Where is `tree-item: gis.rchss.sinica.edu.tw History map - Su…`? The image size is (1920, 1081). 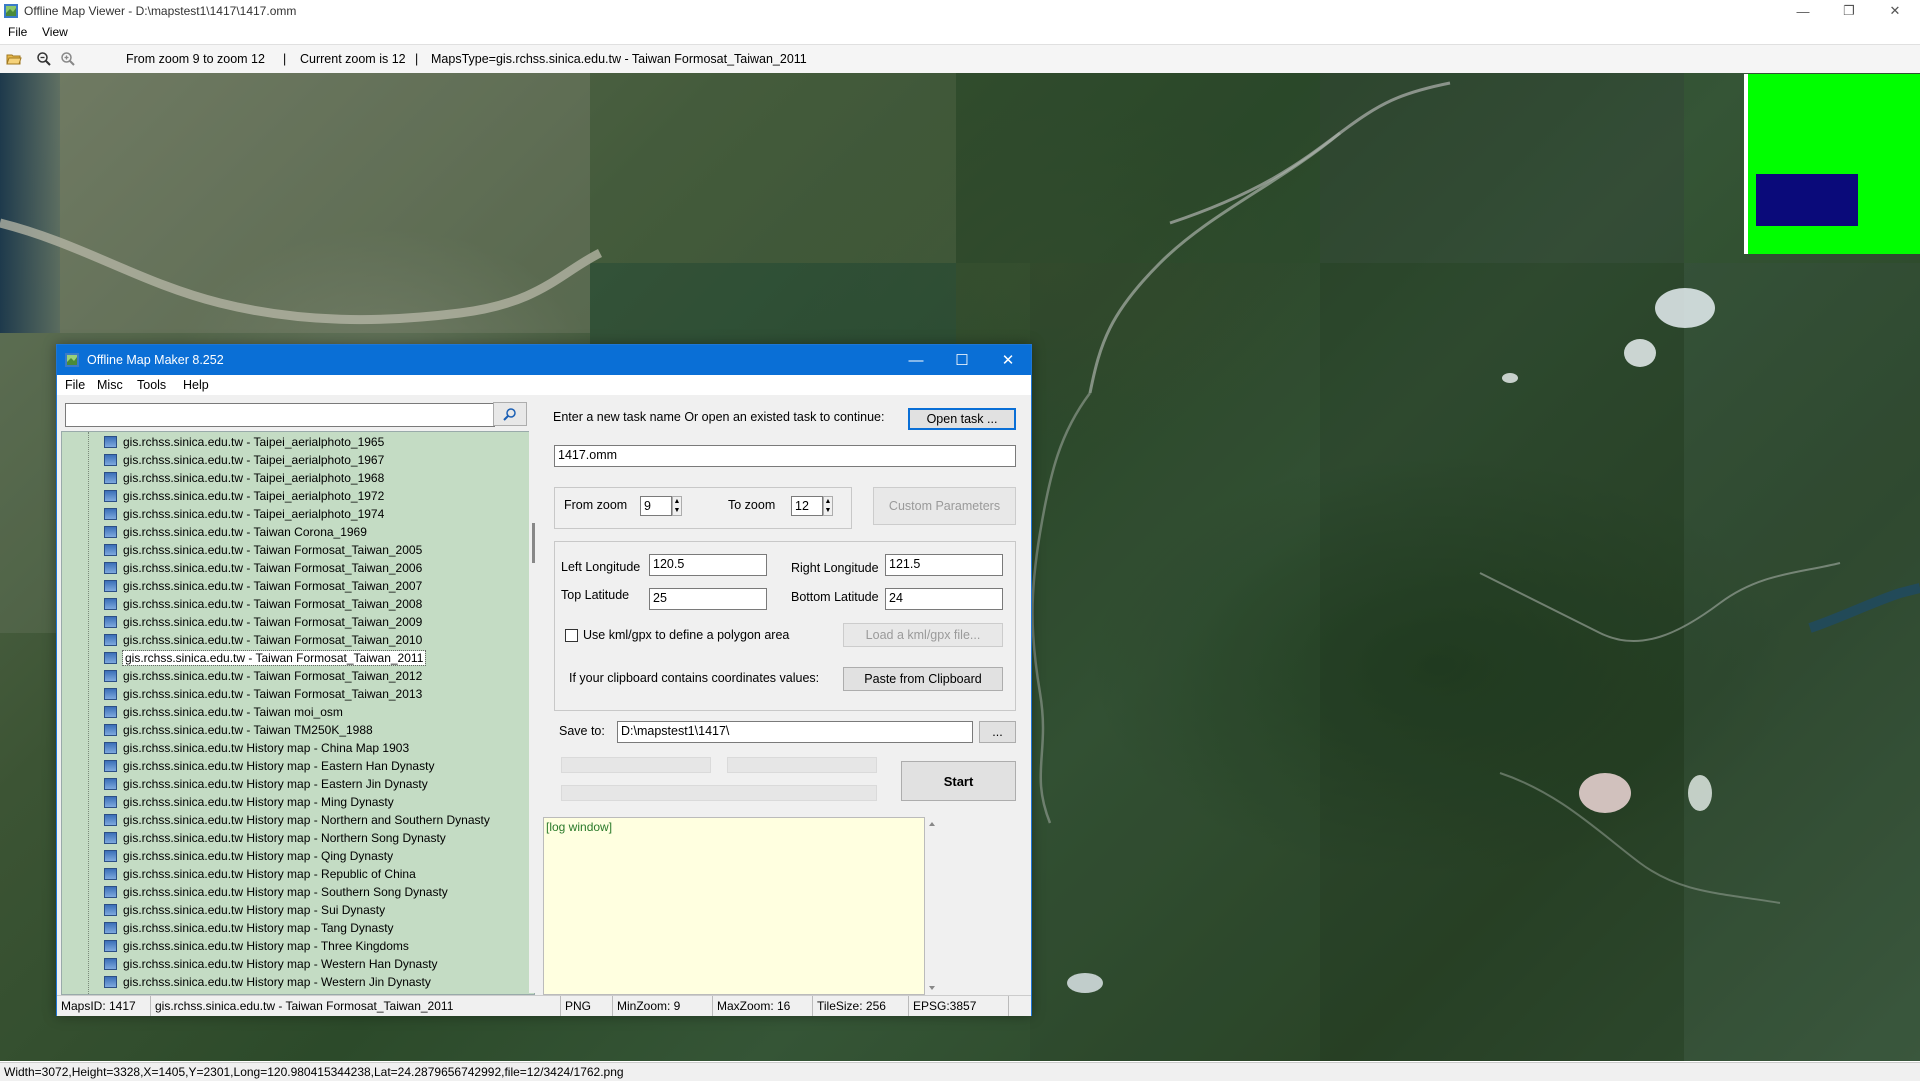 tree-item: gis.rchss.sinica.edu.tw History map - Su… is located at coordinates (244, 910).